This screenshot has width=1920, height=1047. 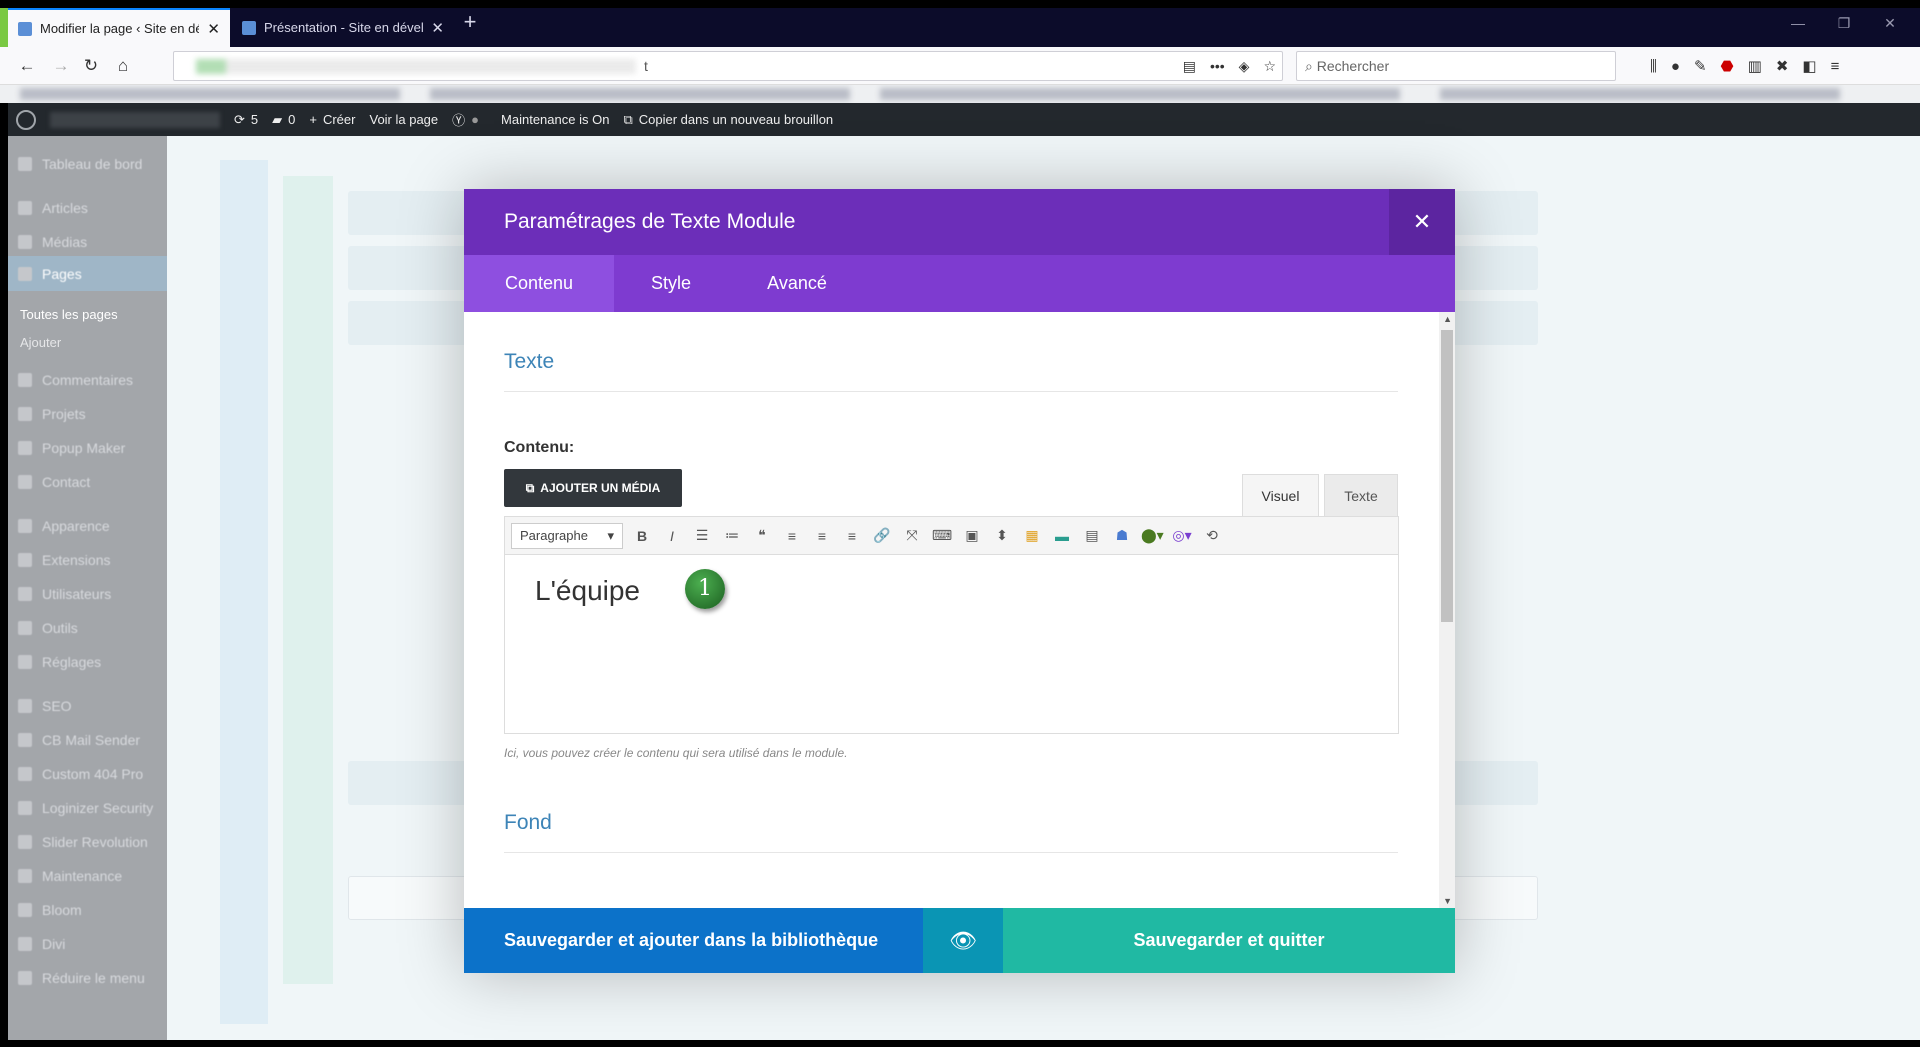 I want to click on new-tab-button: +, so click(x=470, y=23).